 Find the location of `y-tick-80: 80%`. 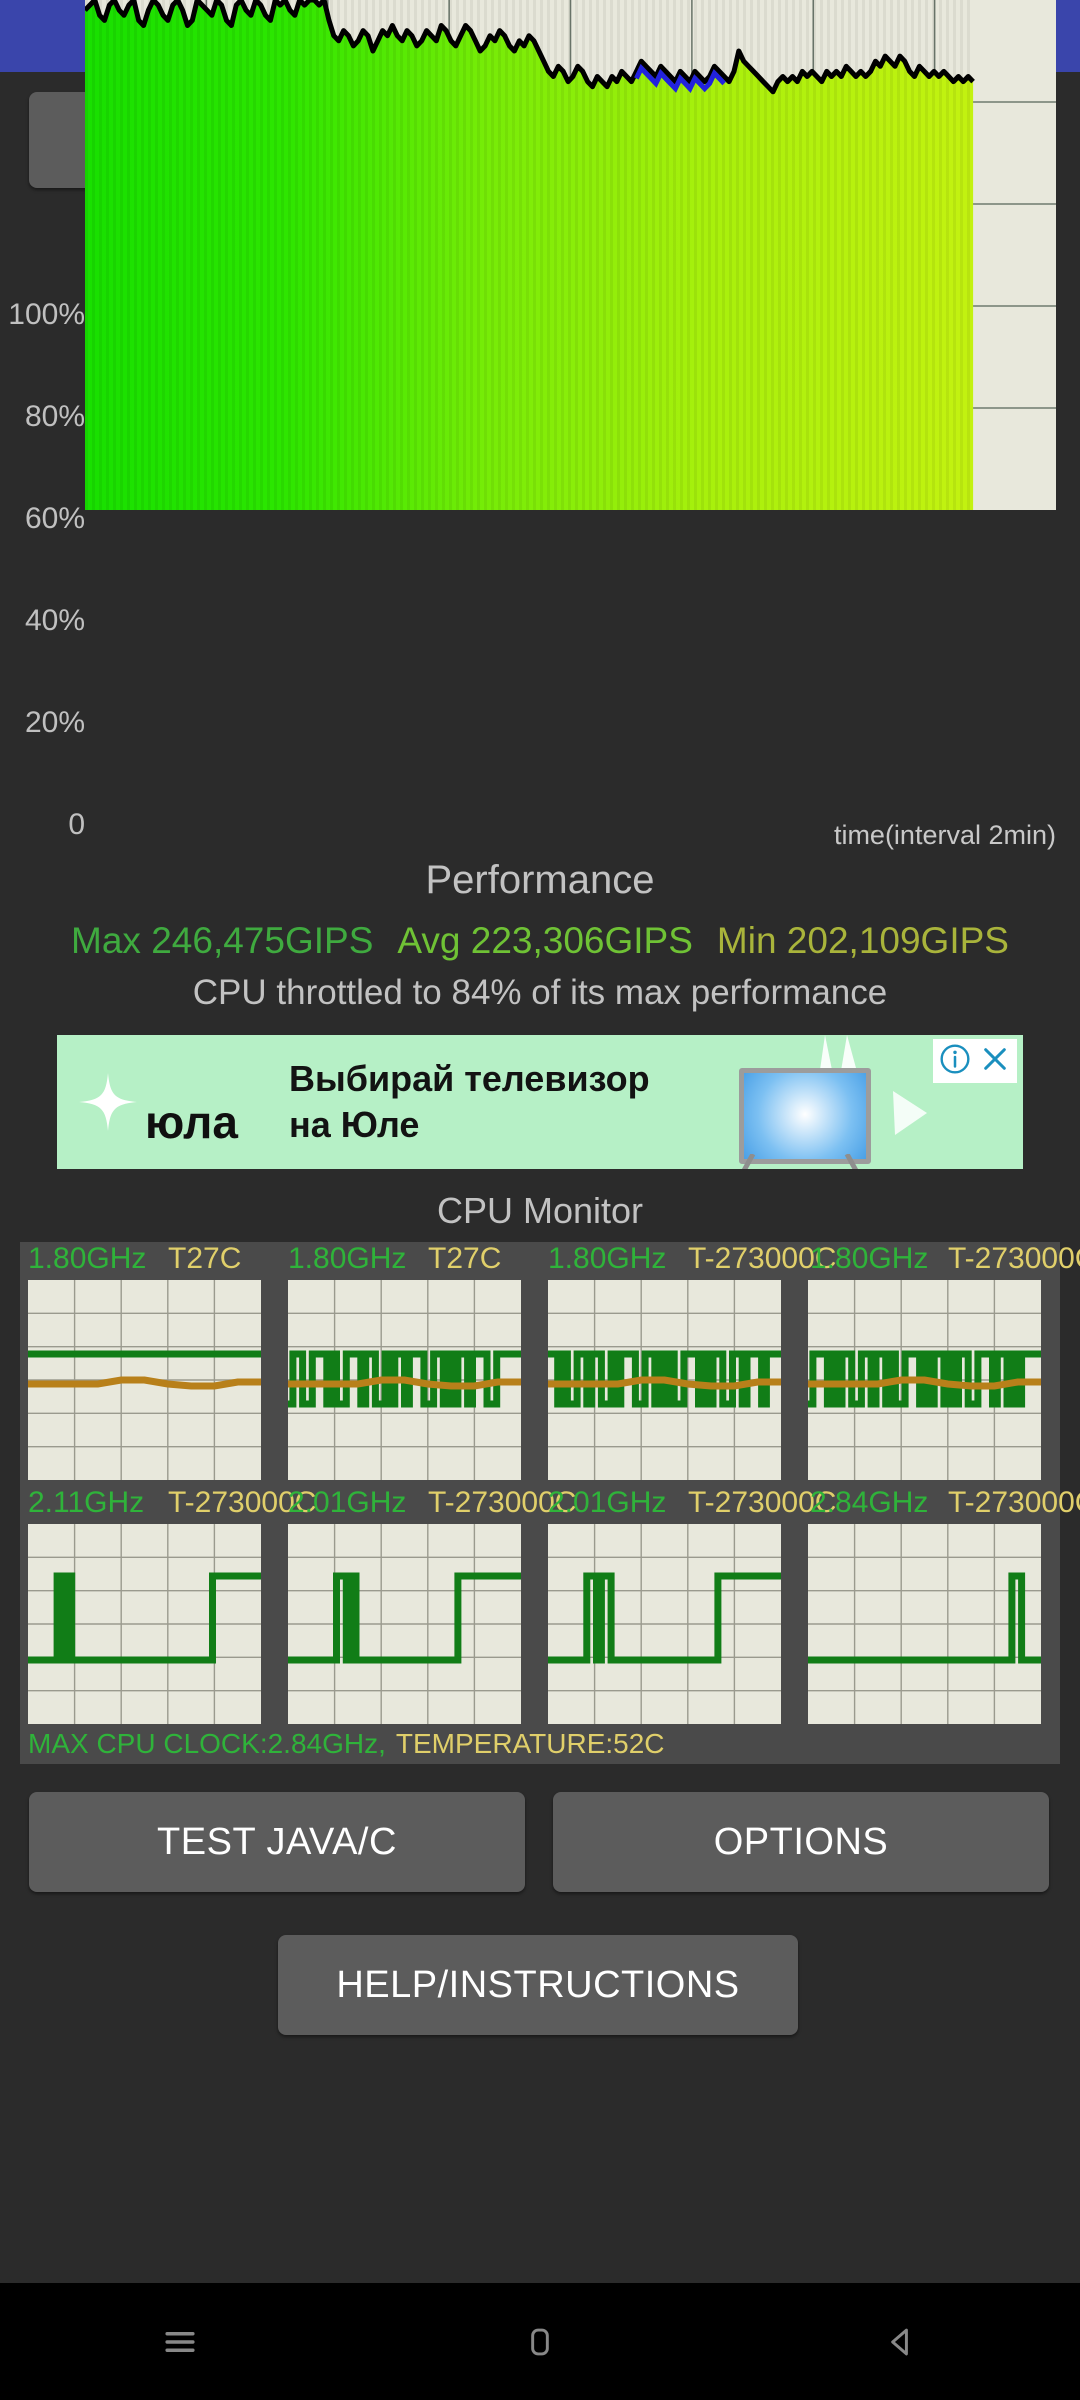

y-tick-80: 80% is located at coordinates (54, 416).